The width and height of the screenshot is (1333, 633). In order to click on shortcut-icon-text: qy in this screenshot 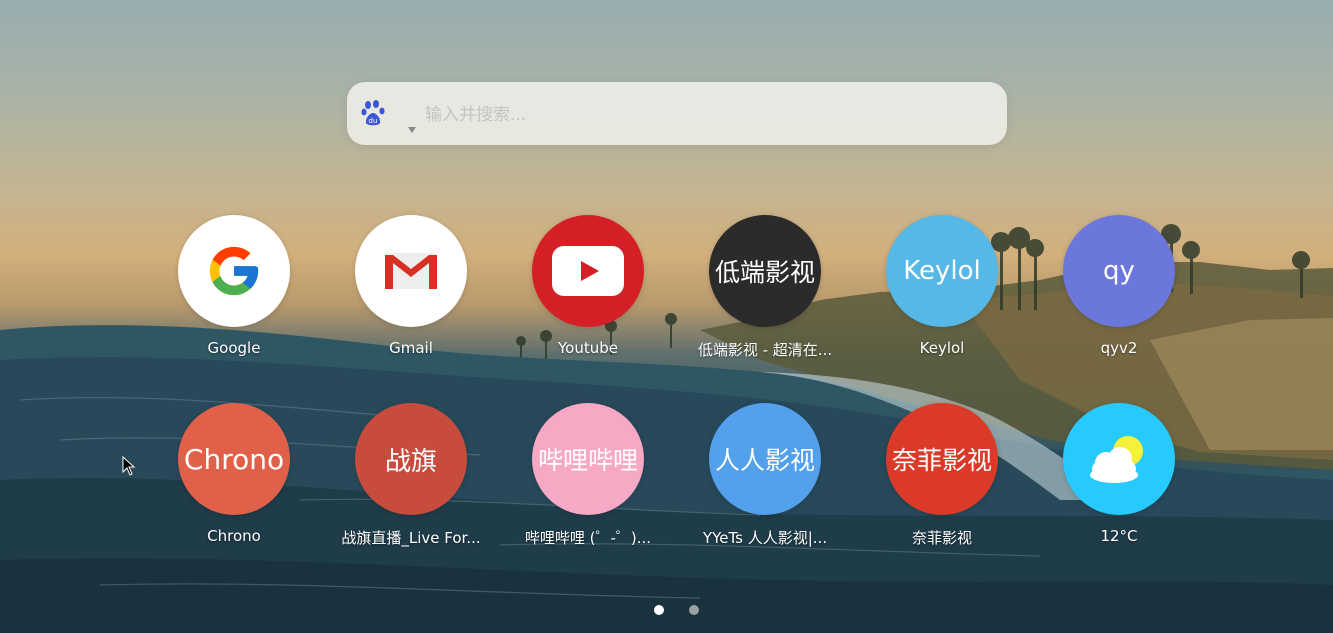, I will do `click(1119, 271)`.